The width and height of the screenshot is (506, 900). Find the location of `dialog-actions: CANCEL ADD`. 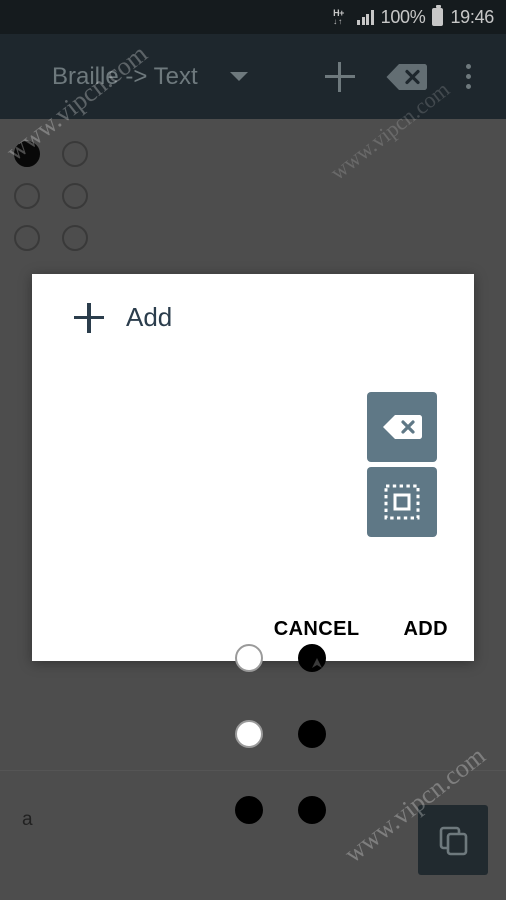

dialog-actions: CANCEL ADD is located at coordinates (361, 629).